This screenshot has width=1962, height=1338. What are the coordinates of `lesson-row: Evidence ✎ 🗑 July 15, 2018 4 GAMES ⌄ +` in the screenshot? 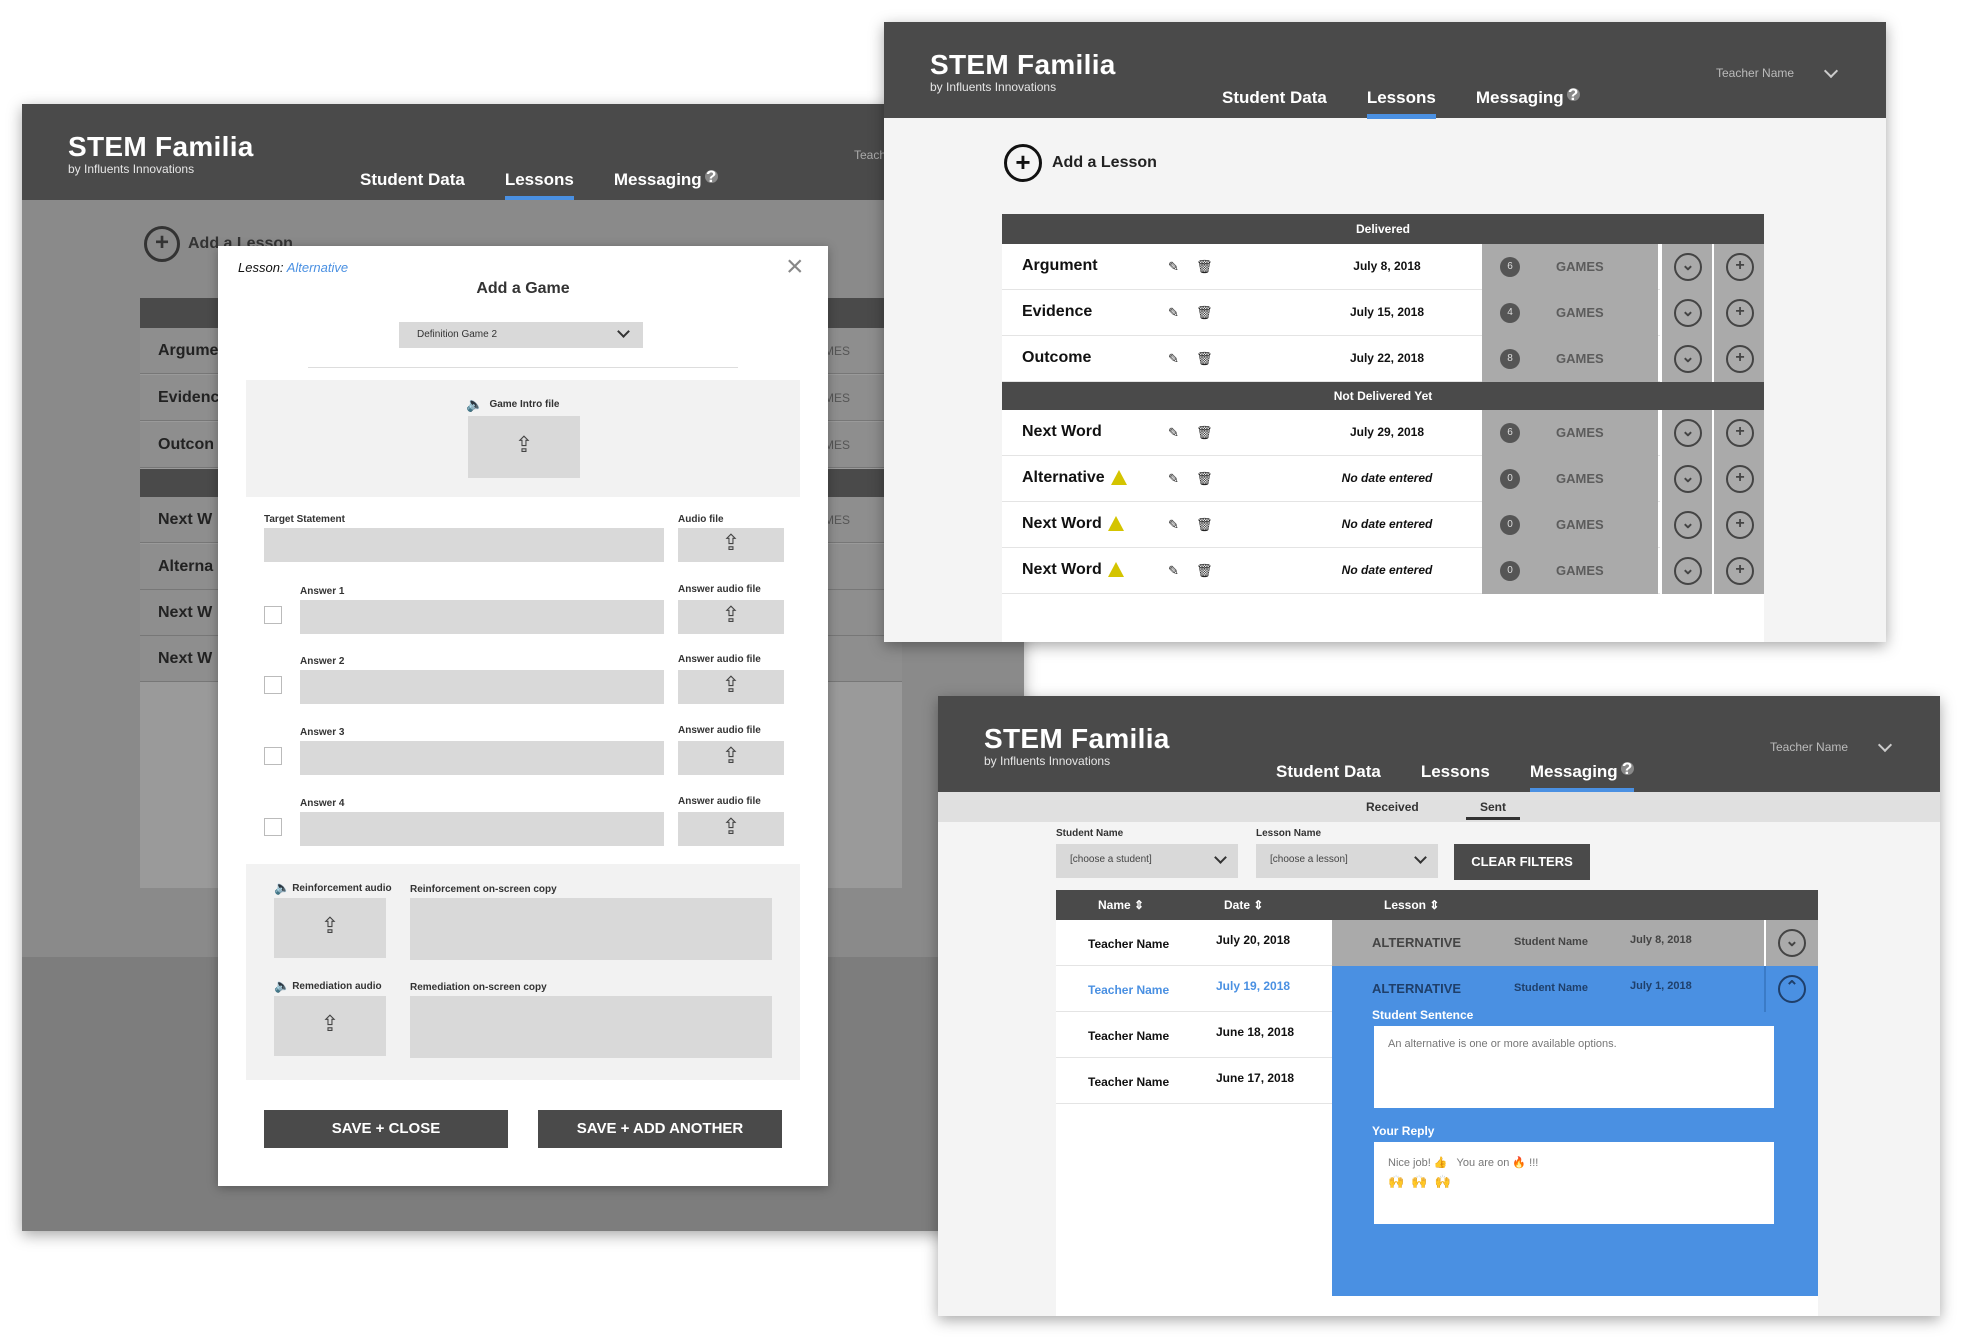 It's located at (1383, 313).